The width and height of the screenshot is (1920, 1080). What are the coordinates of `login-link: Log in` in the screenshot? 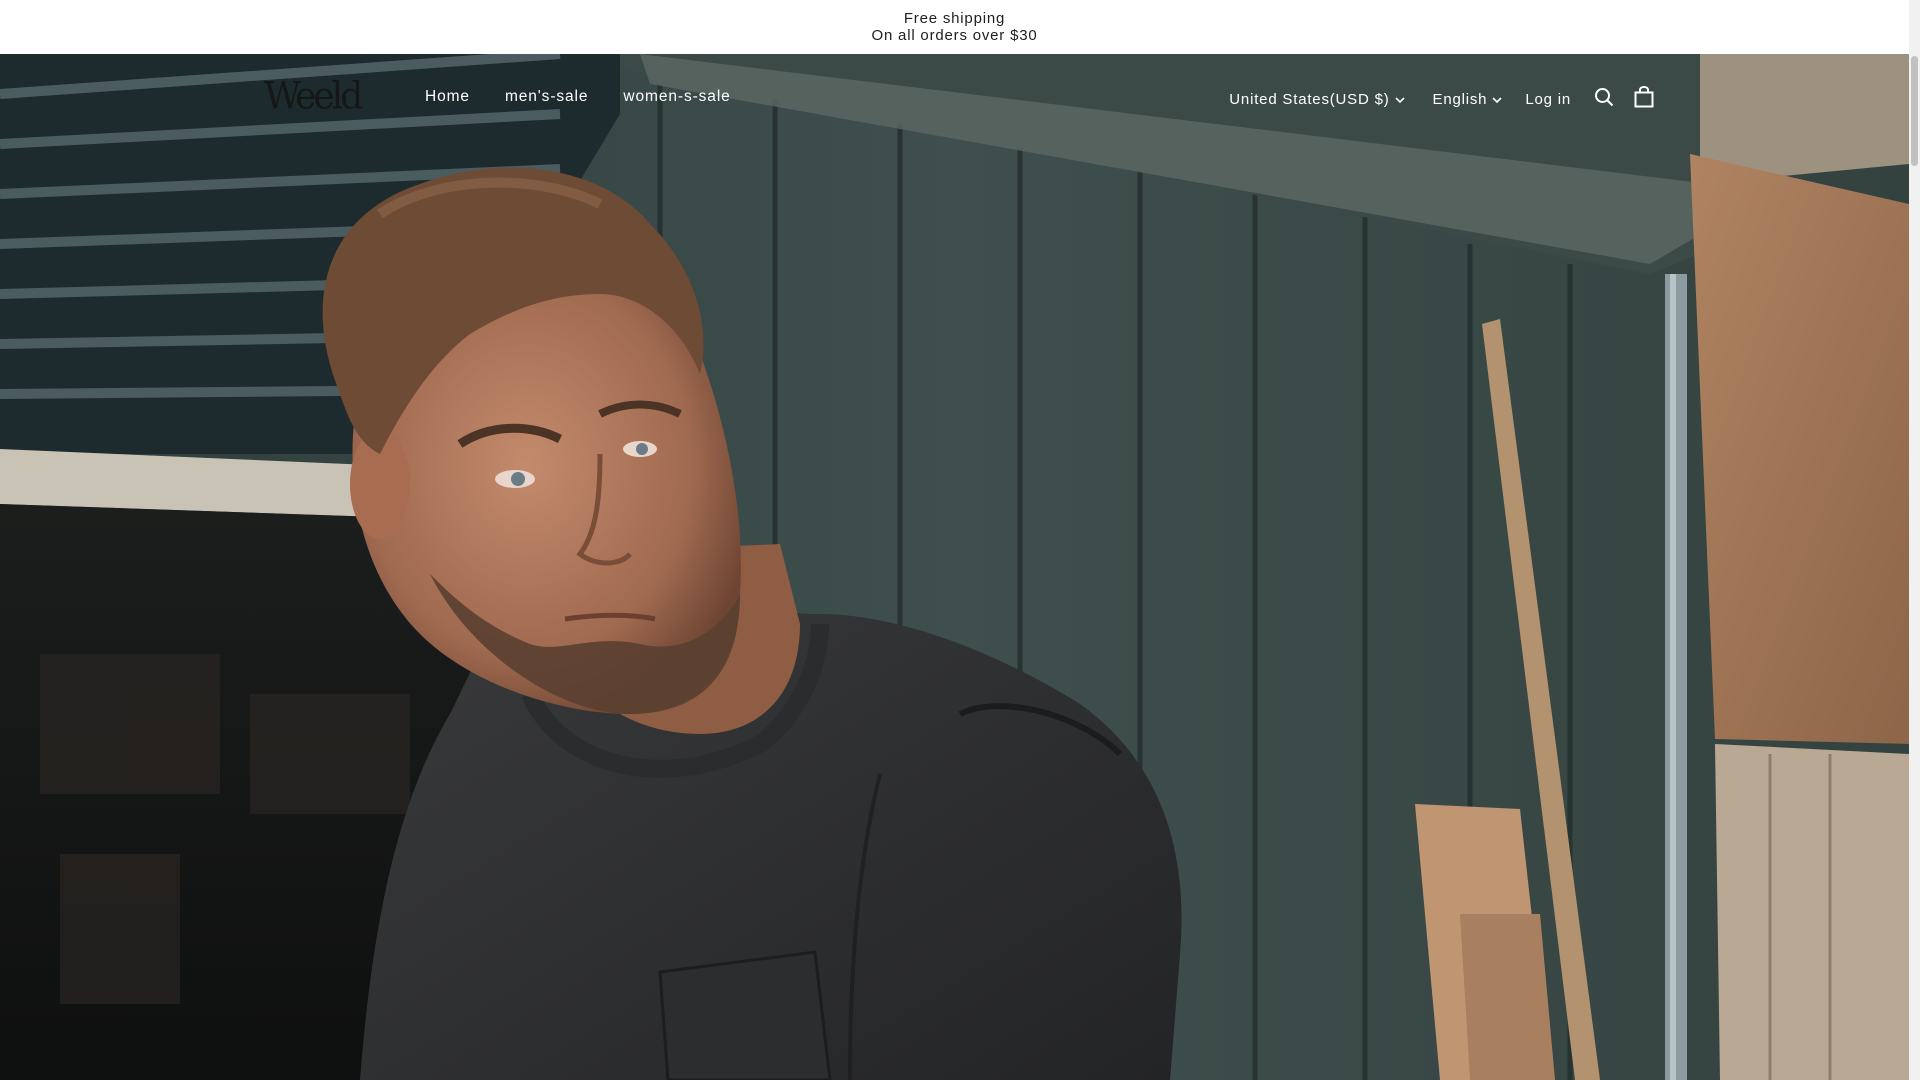 It's located at (1548, 99).